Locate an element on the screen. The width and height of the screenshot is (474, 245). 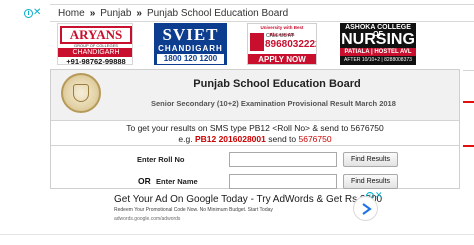
chevron-right-icon is located at coordinates (367, 209).